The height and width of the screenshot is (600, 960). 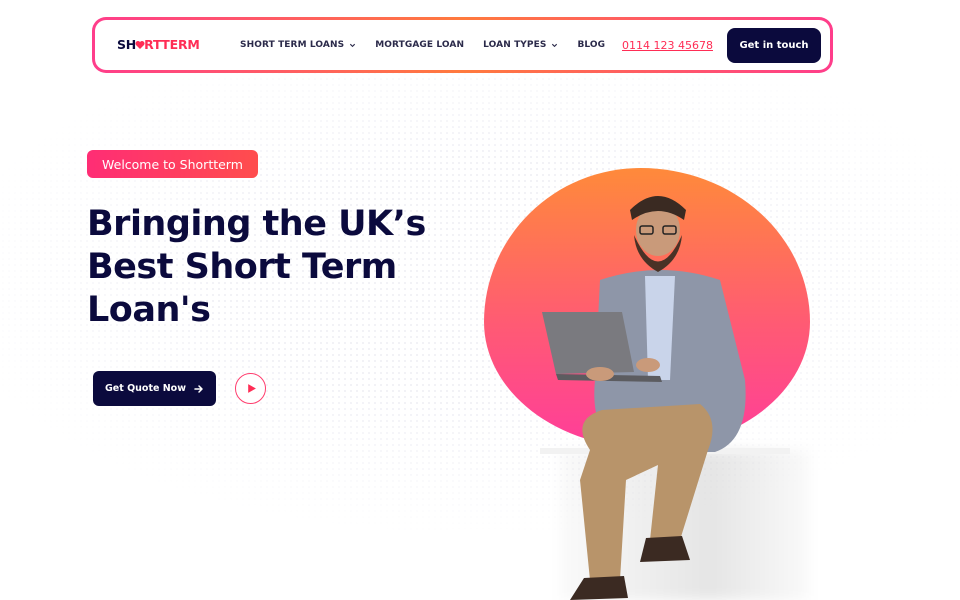 What do you see at coordinates (172, 164) in the screenshot?
I see `welcome-badge: Welcome to Shortterm` at bounding box center [172, 164].